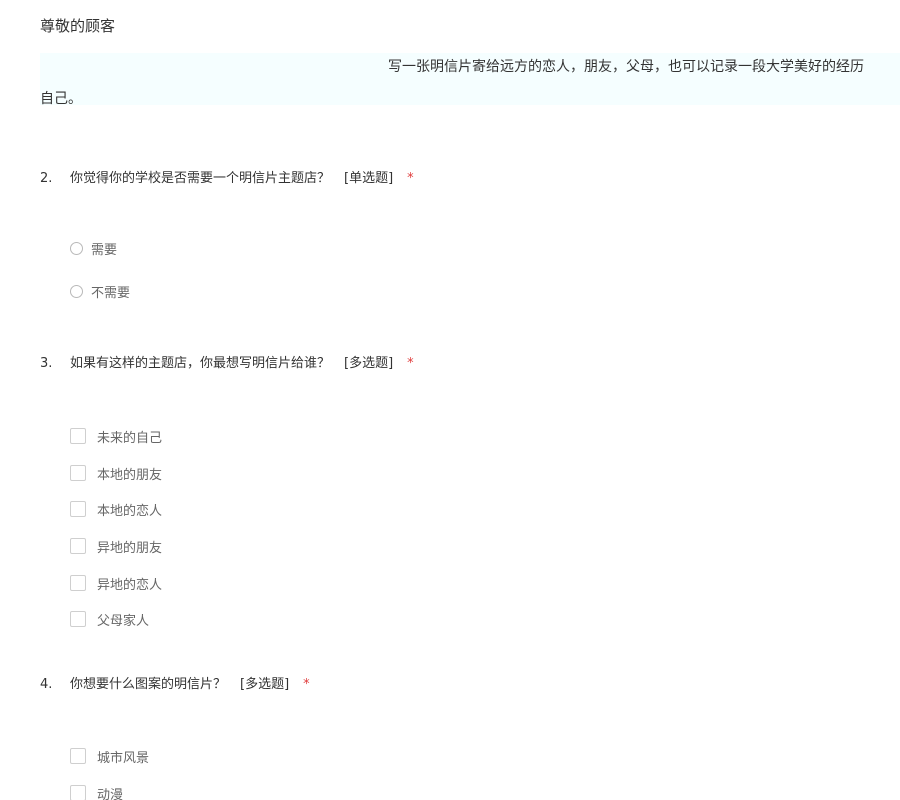  I want to click on option-label: 父母家人, so click(123, 621).